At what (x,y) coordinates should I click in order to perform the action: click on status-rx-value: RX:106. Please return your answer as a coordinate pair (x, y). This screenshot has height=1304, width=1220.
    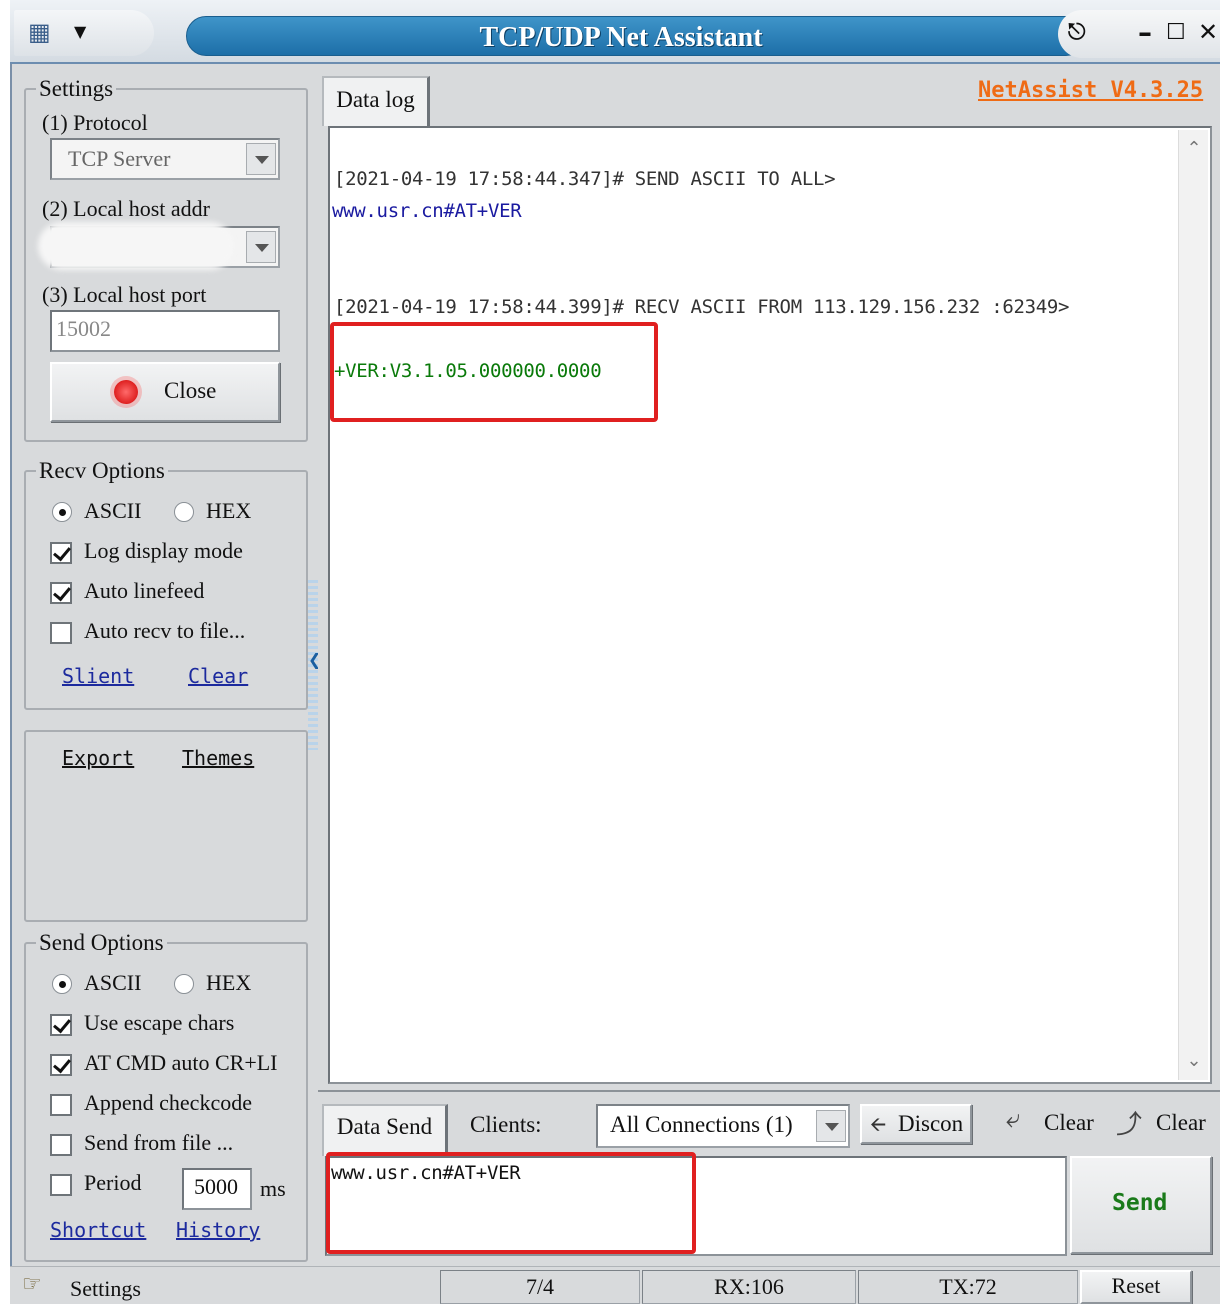
    Looking at the image, I should click on (749, 1286).